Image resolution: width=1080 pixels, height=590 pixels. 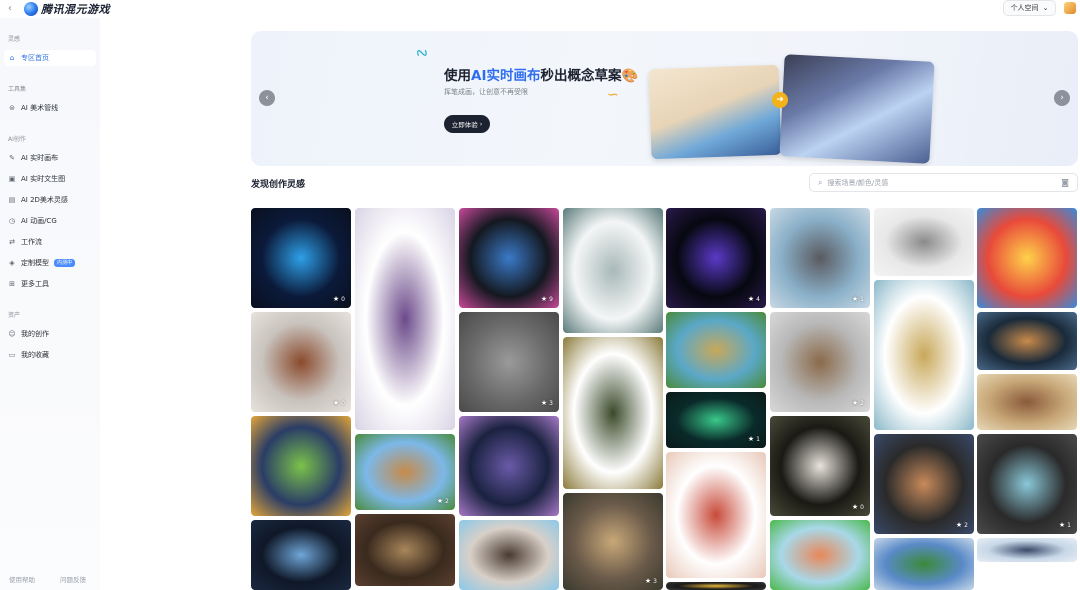 I want to click on banner-title-highlight: AI实时画布, so click(x=506, y=76).